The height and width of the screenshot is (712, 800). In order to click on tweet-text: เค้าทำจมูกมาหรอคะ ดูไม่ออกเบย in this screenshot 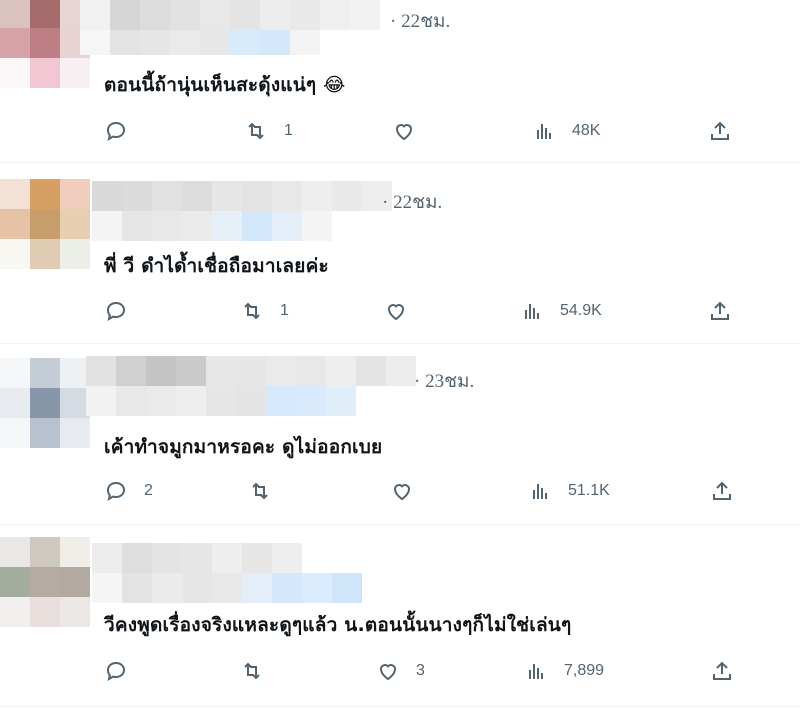, I will do `click(243, 447)`.